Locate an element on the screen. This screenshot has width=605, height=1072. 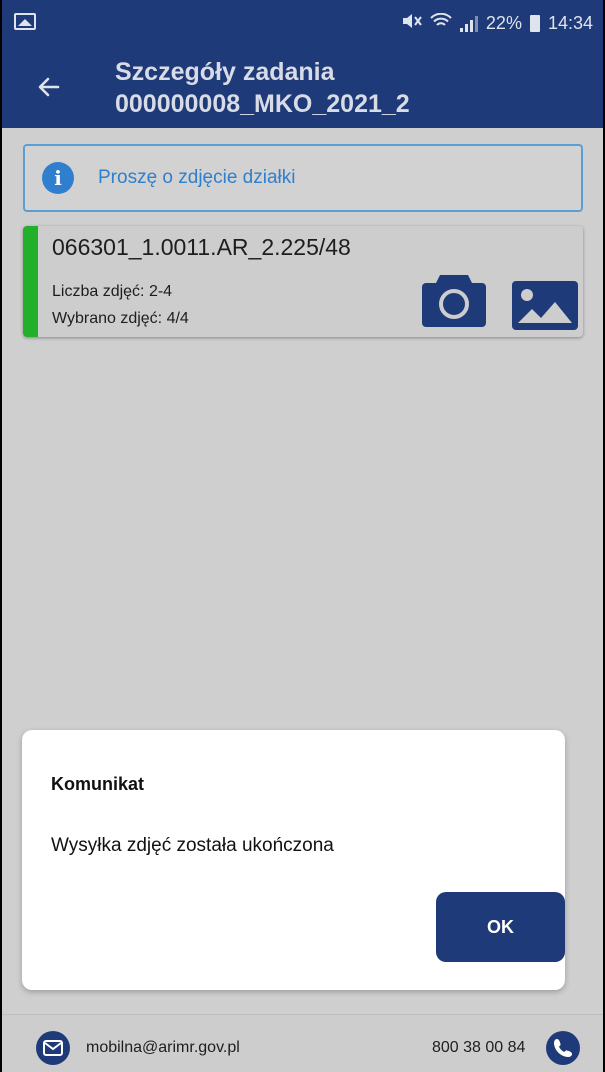
clock: 14:34 is located at coordinates (570, 23).